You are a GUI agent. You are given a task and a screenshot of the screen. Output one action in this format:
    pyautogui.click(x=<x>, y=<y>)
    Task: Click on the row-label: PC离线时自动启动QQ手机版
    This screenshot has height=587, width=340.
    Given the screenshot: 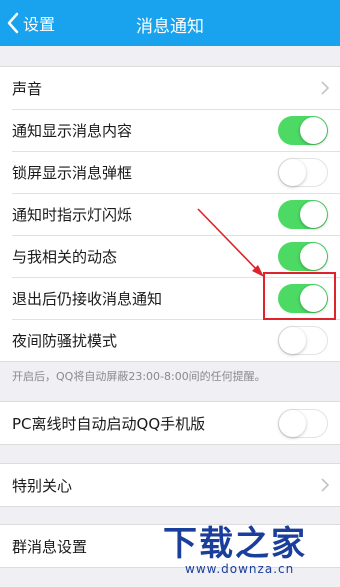 What is the action you would take?
    pyautogui.click(x=109, y=423)
    